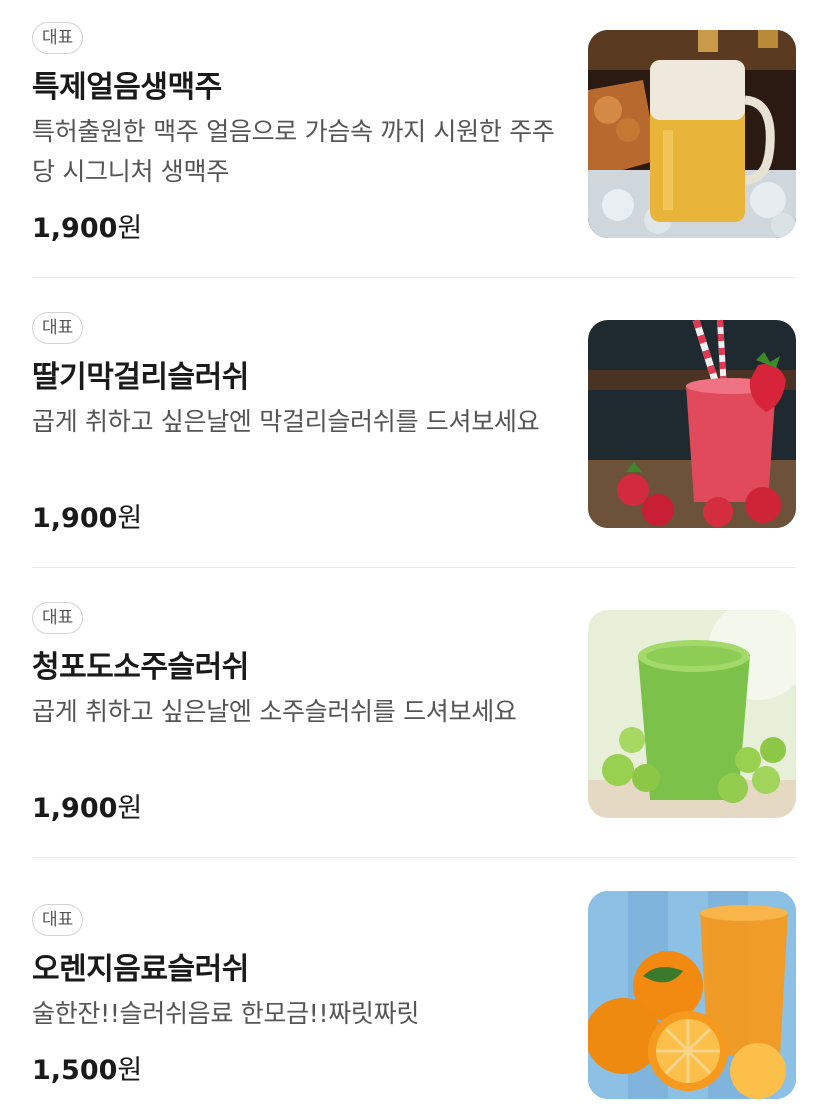 The image size is (826, 1117). Describe the element at coordinates (692, 714) in the screenshot. I see `green-grape-slush-image` at that location.